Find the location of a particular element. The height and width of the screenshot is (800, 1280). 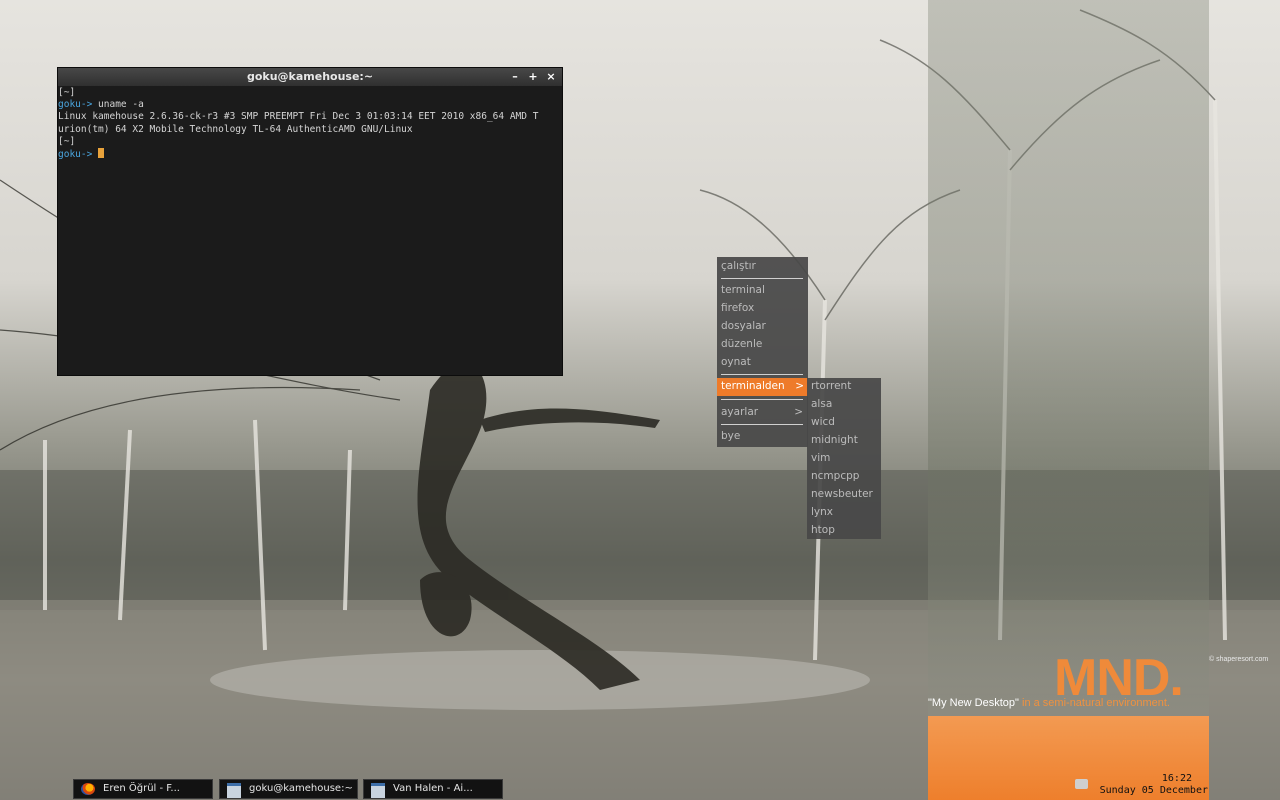

wallpaper-credit: © shaperesort.com is located at coordinates (1239, 659).